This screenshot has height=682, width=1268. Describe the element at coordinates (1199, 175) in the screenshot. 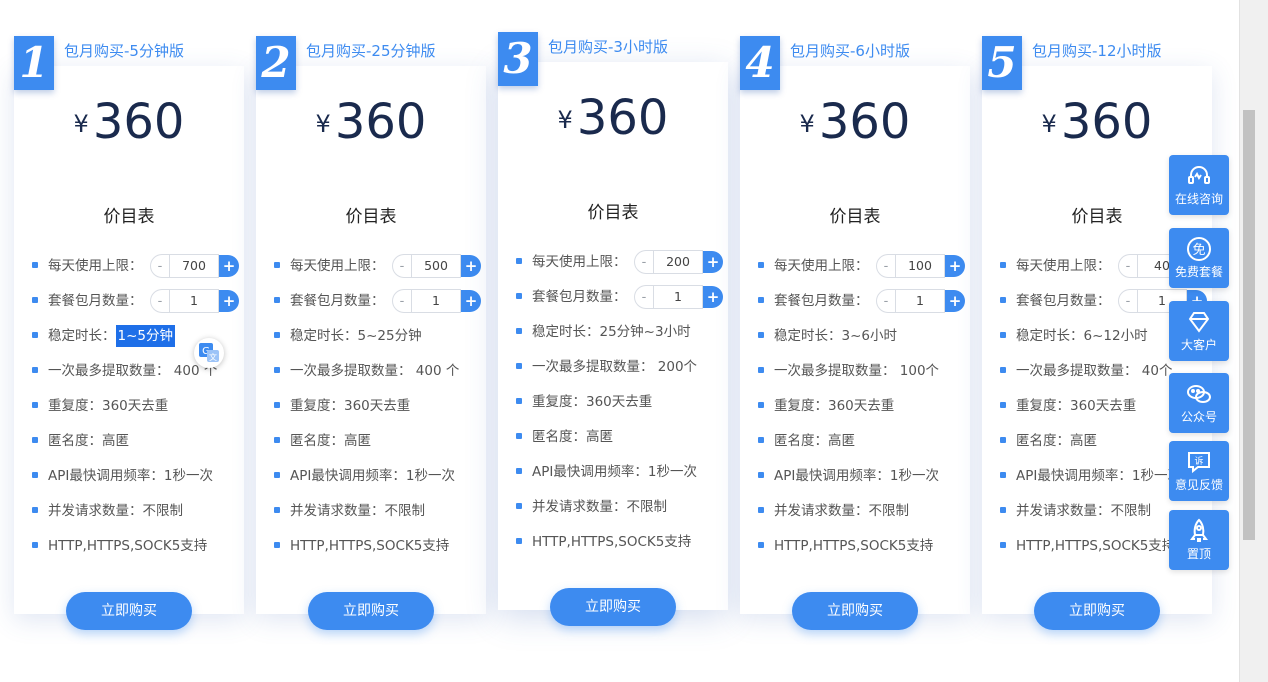

I see `headset-icon` at that location.